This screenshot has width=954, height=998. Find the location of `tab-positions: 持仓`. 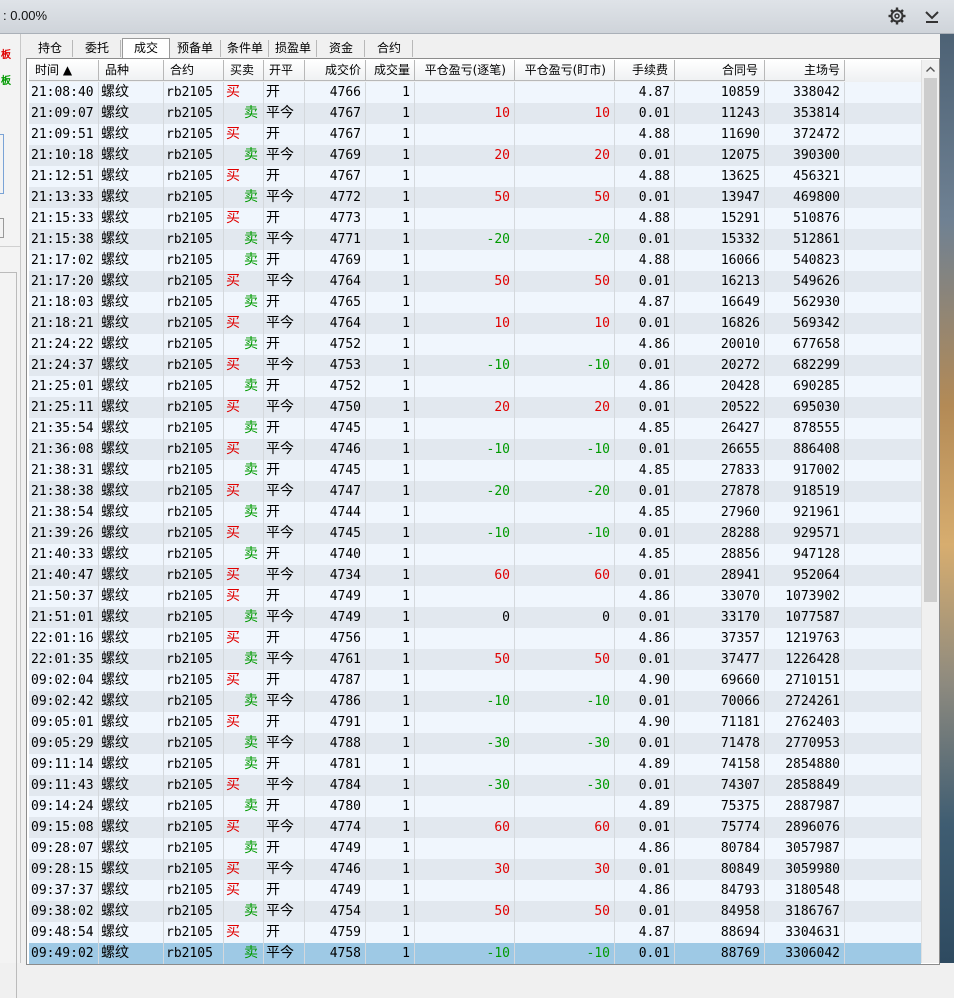

tab-positions: 持仓 is located at coordinates (50, 48).